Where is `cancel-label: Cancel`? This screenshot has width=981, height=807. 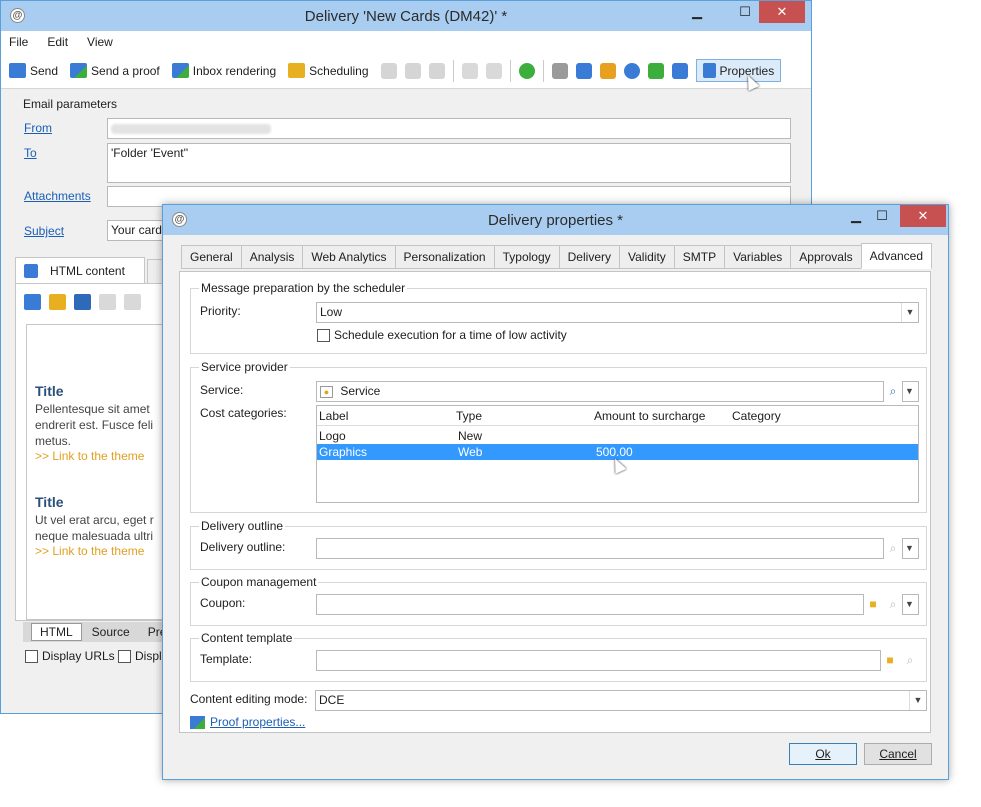
cancel-label: Cancel is located at coordinates (898, 754).